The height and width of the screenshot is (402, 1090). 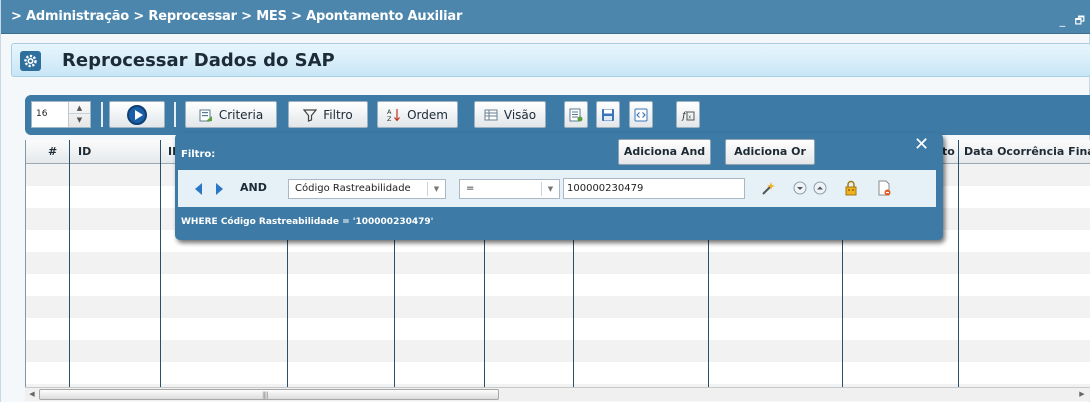 I want to click on delete-condition-icon, so click(x=884, y=188).